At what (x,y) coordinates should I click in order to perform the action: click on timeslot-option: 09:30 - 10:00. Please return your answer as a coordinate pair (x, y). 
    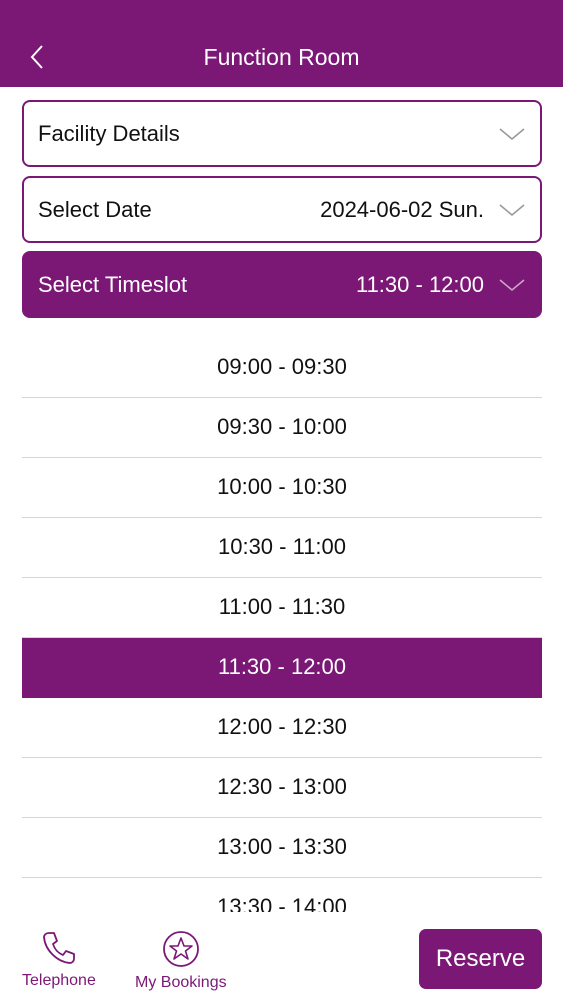
    Looking at the image, I should click on (282, 428).